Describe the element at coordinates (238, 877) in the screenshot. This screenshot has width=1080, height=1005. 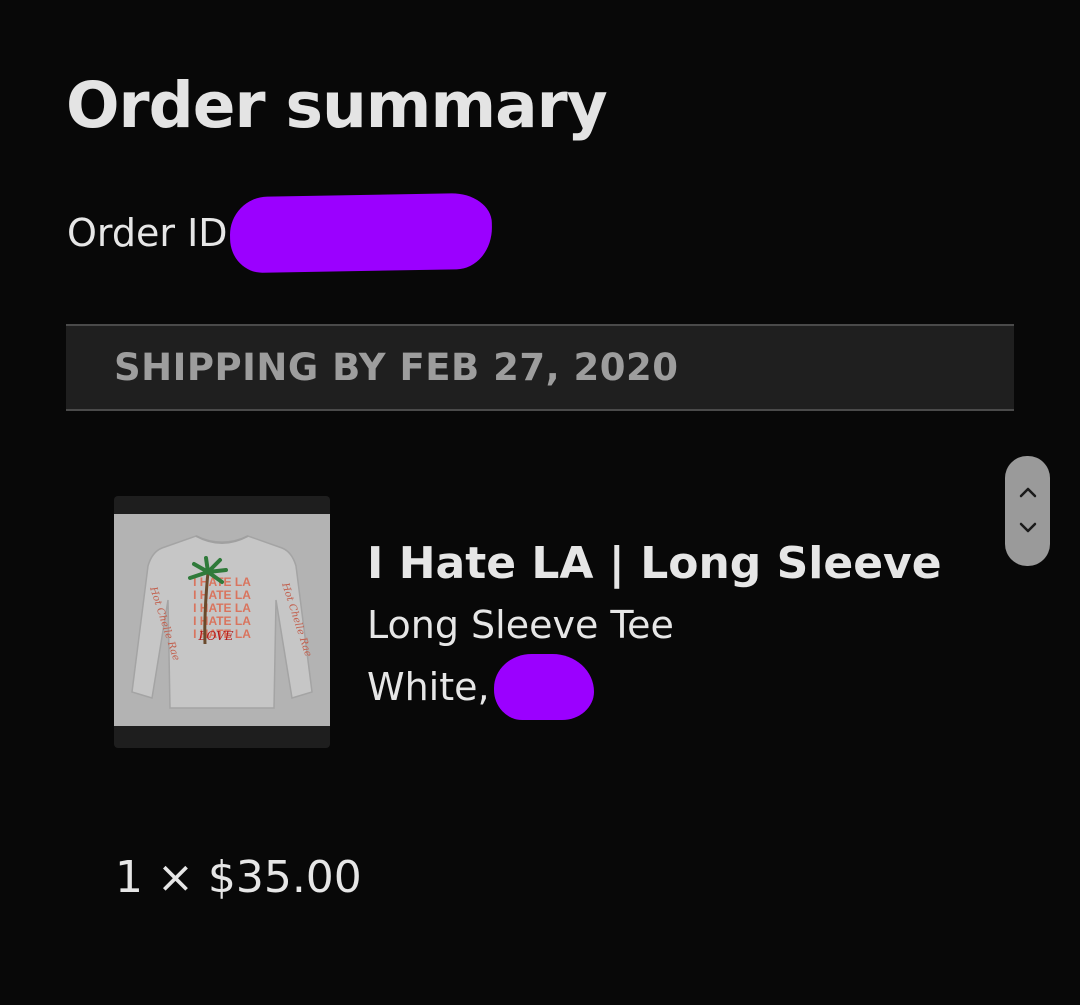
I see `quantity-price: 1 × $35.00` at that location.